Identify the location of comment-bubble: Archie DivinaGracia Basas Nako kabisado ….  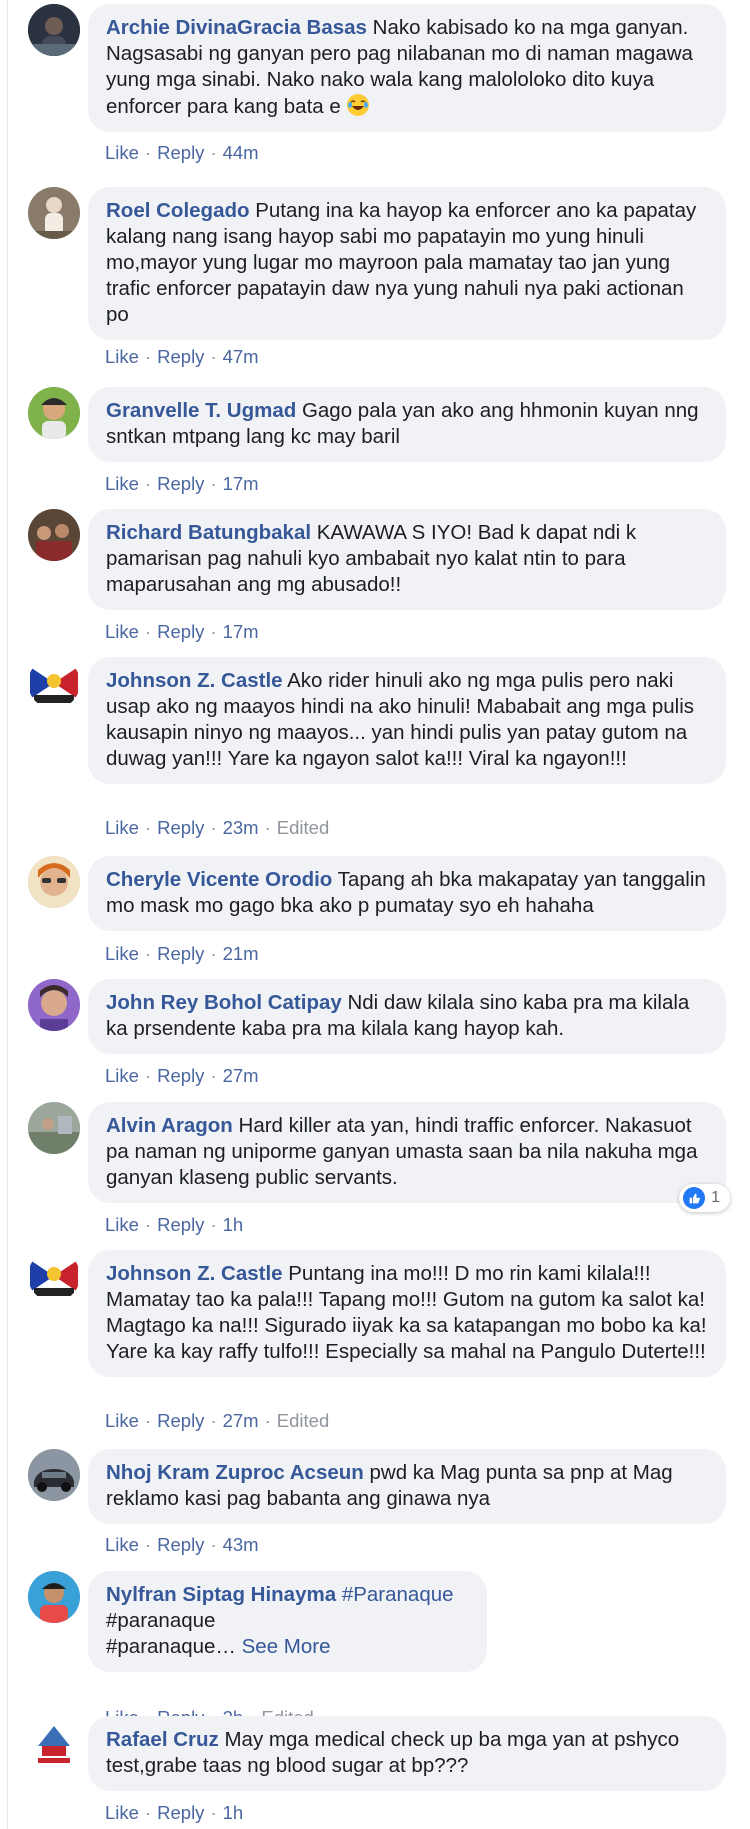
(407, 68).